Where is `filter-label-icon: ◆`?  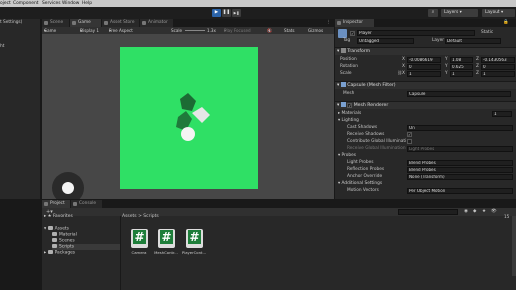
filter-label-icon: ◆ is located at coordinates (474, 212).